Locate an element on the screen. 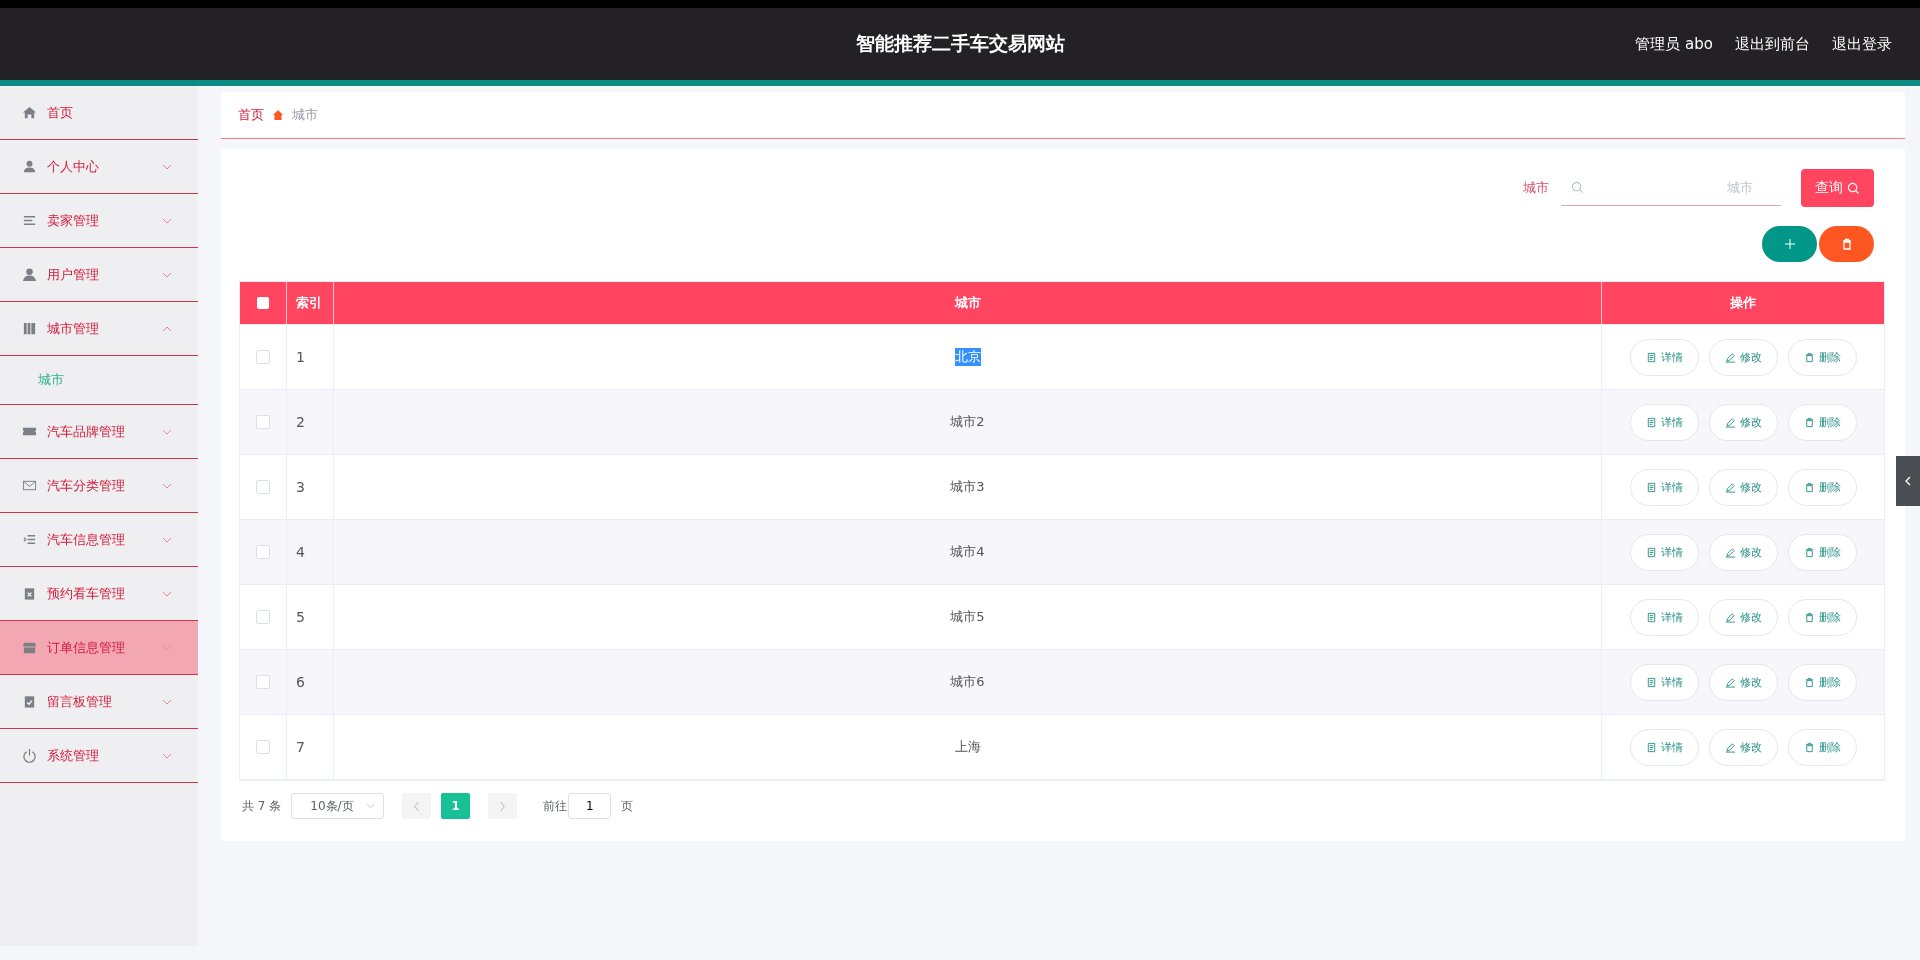 The width and height of the screenshot is (1920, 960). chevron-right-icon is located at coordinates (503, 806).